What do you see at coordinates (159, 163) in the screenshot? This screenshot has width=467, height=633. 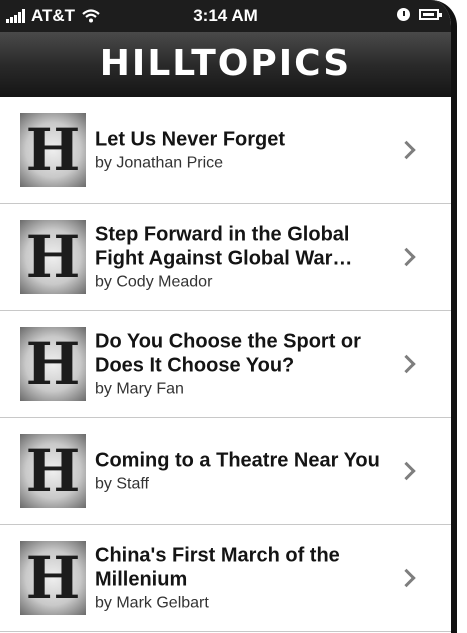 I see `article-byline: by Jonathan Price` at bounding box center [159, 163].